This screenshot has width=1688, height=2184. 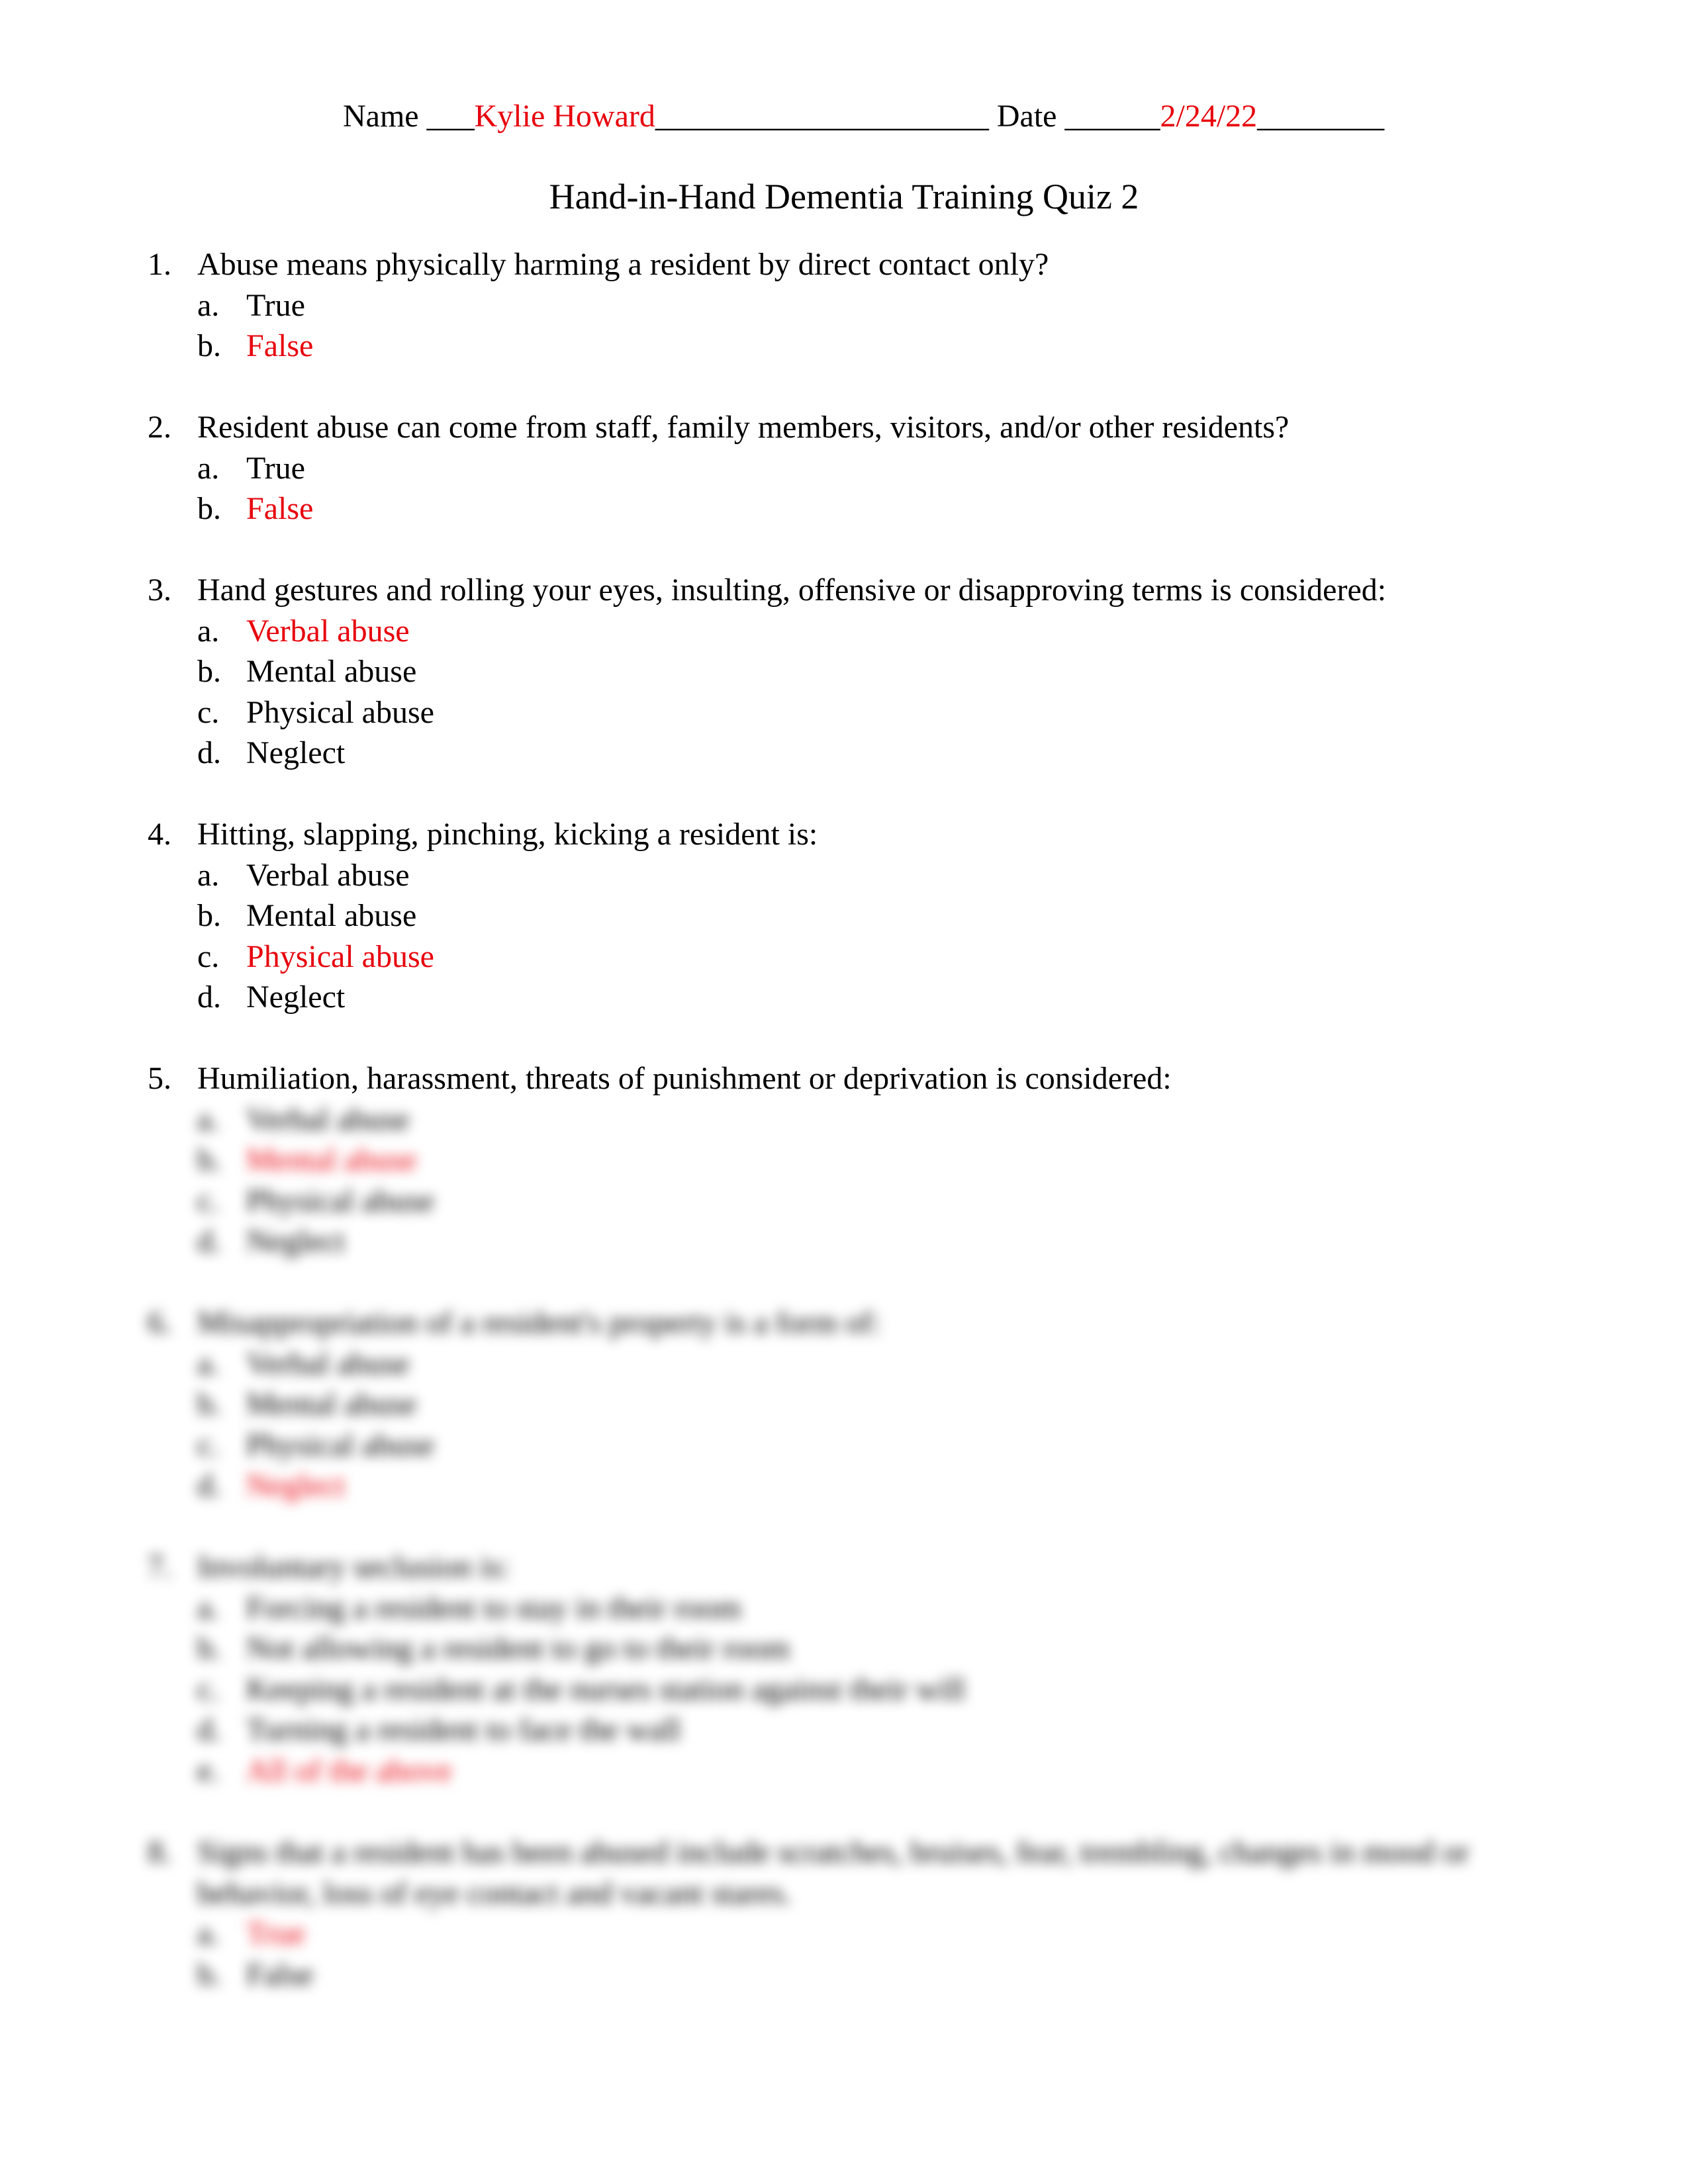 I want to click on date-label: Date ______, so click(x=1074, y=116).